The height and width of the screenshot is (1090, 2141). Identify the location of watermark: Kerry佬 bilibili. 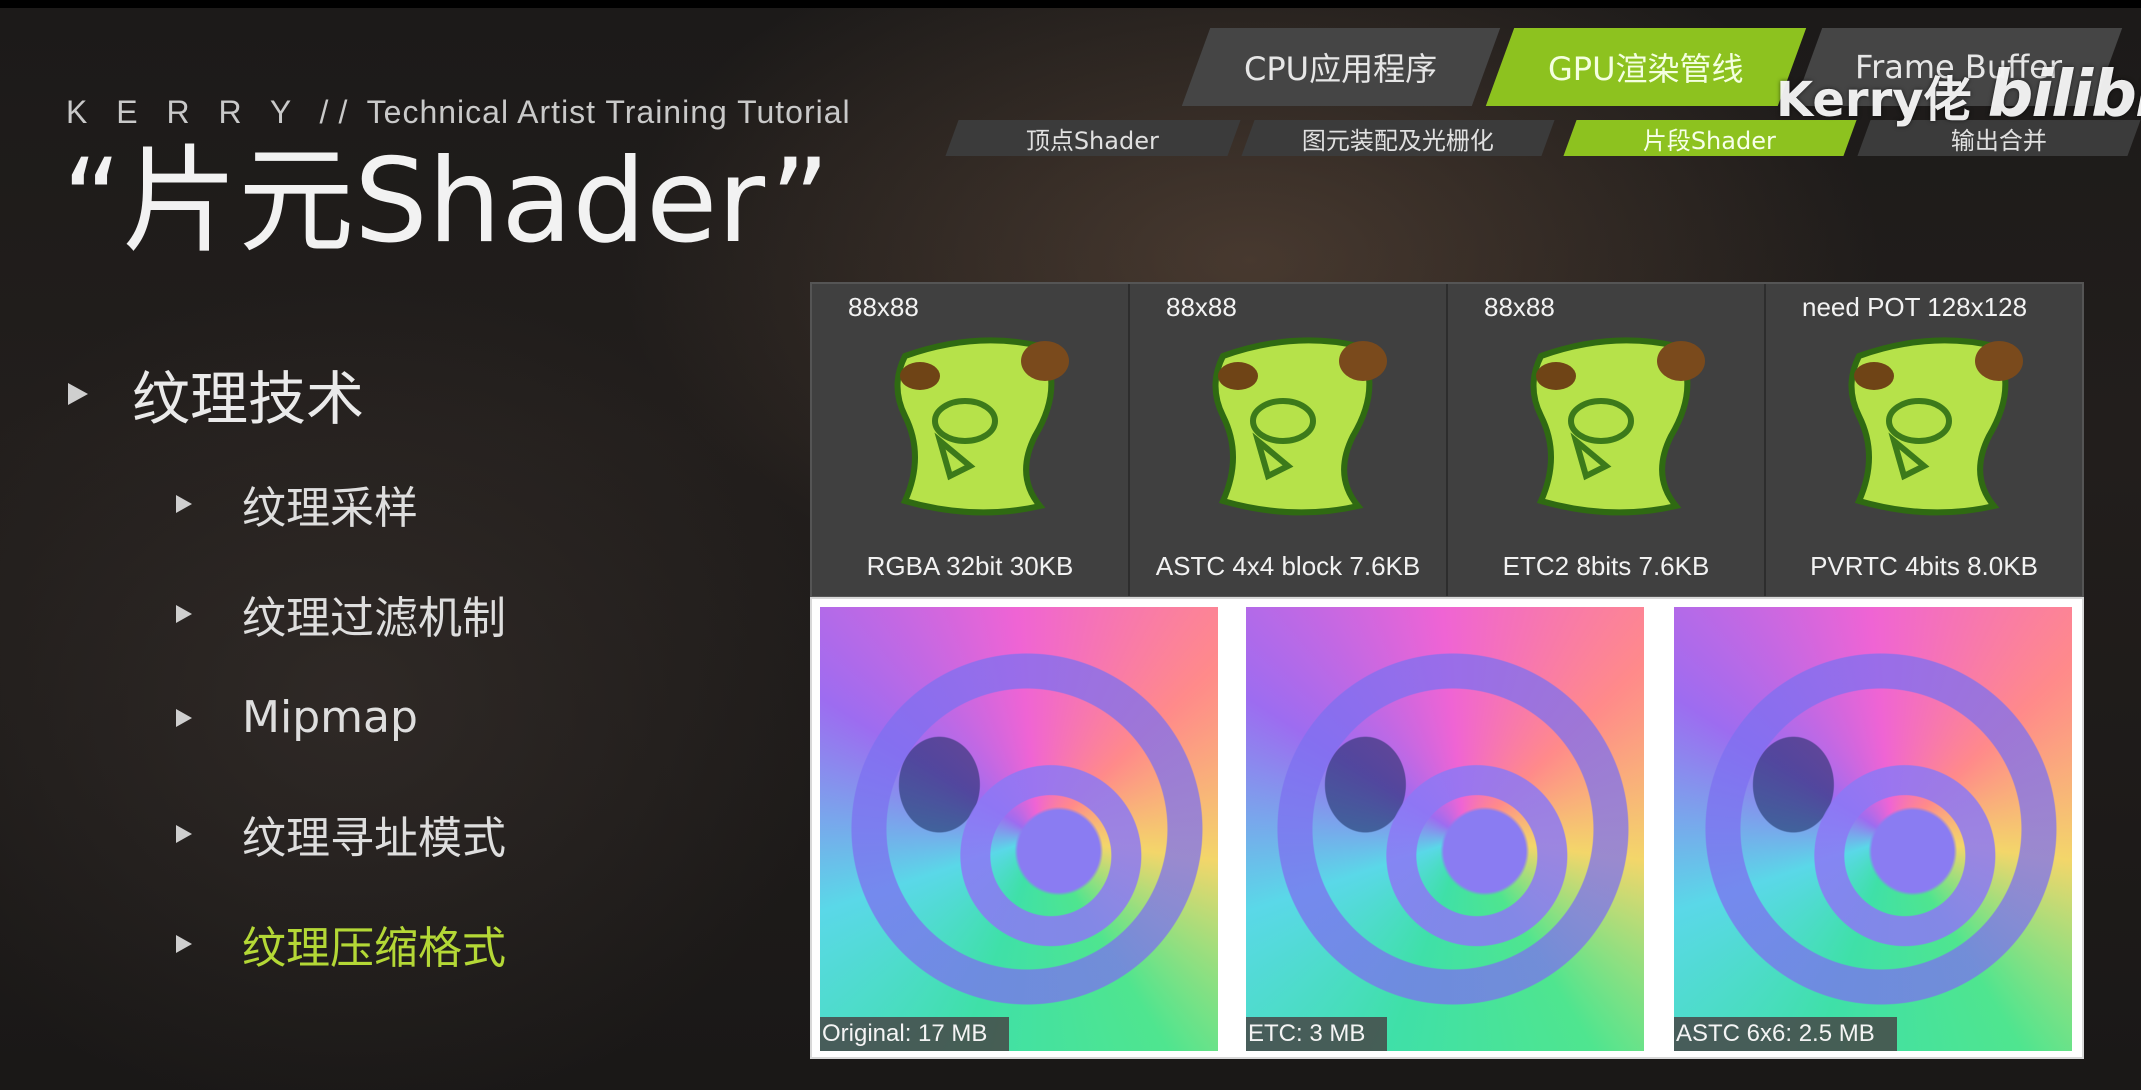
(1958, 95).